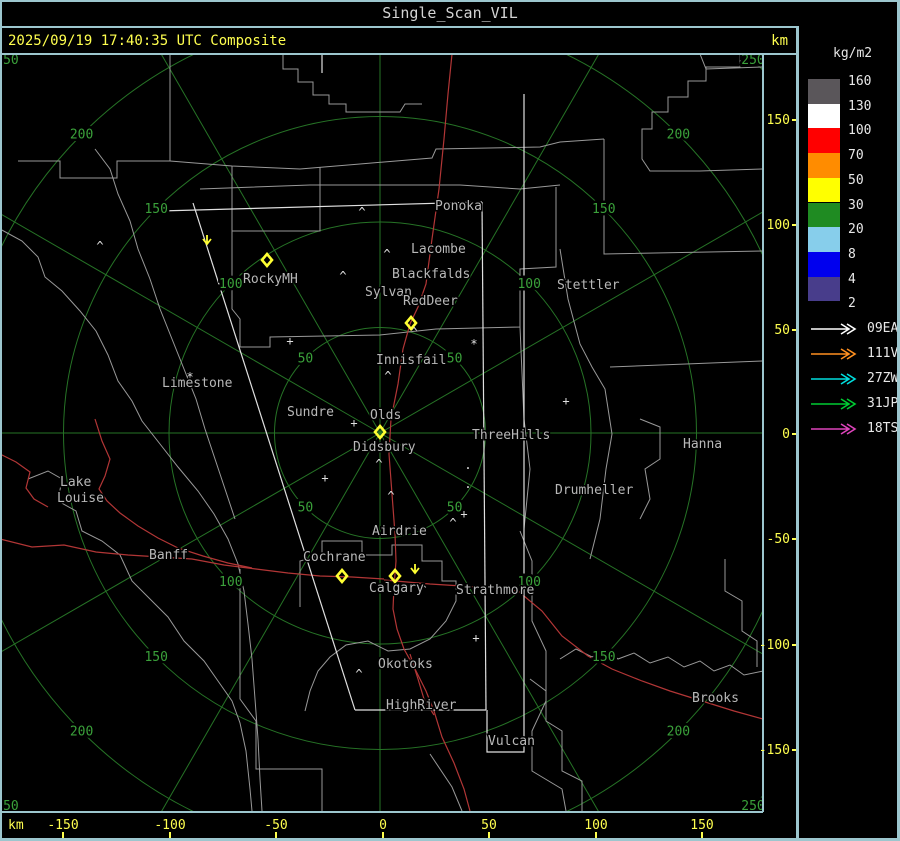 This screenshot has height=841, width=900. Describe the element at coordinates (834, 379) in the screenshot. I see `radar-arrow-27ZW` at that location.